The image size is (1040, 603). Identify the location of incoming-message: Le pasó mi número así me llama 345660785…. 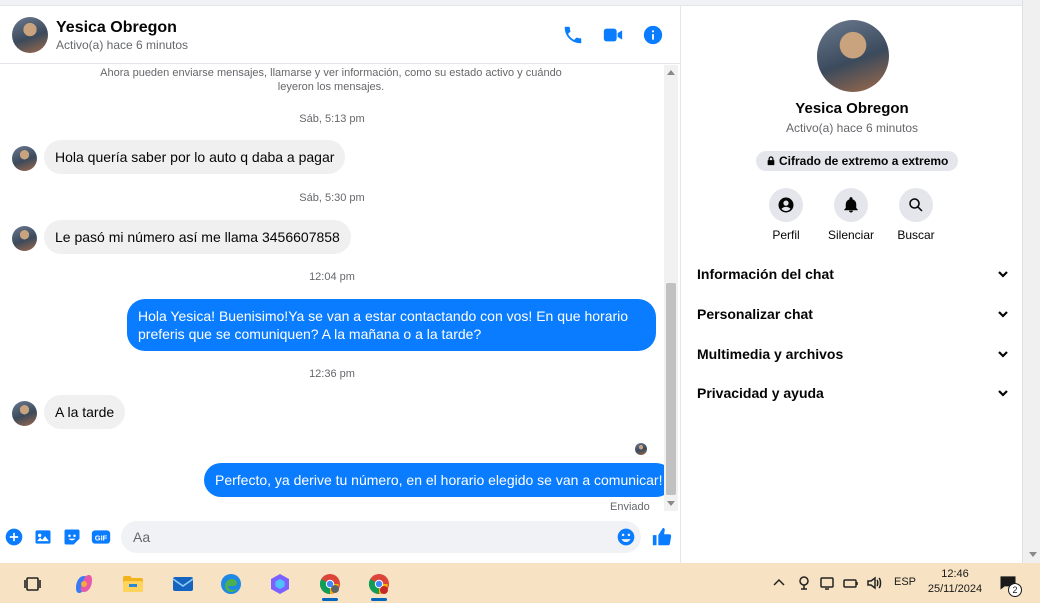
(197, 237).